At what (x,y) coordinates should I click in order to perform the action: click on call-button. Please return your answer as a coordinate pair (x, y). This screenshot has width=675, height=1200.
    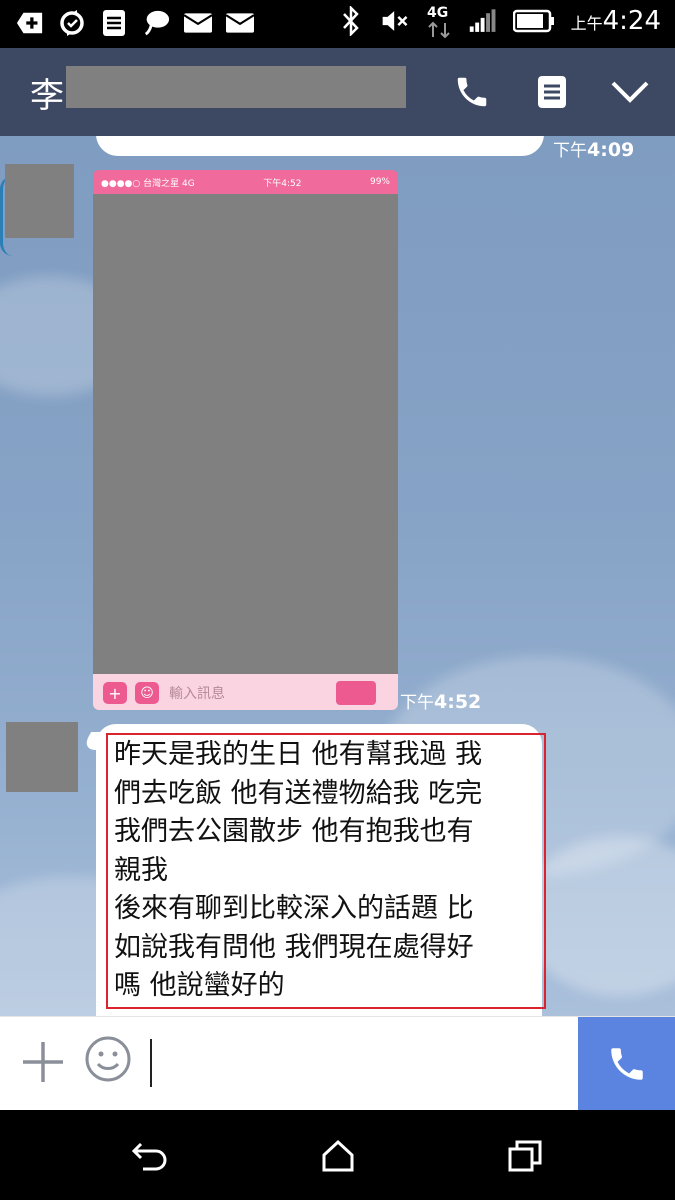
    Looking at the image, I should click on (626, 1064).